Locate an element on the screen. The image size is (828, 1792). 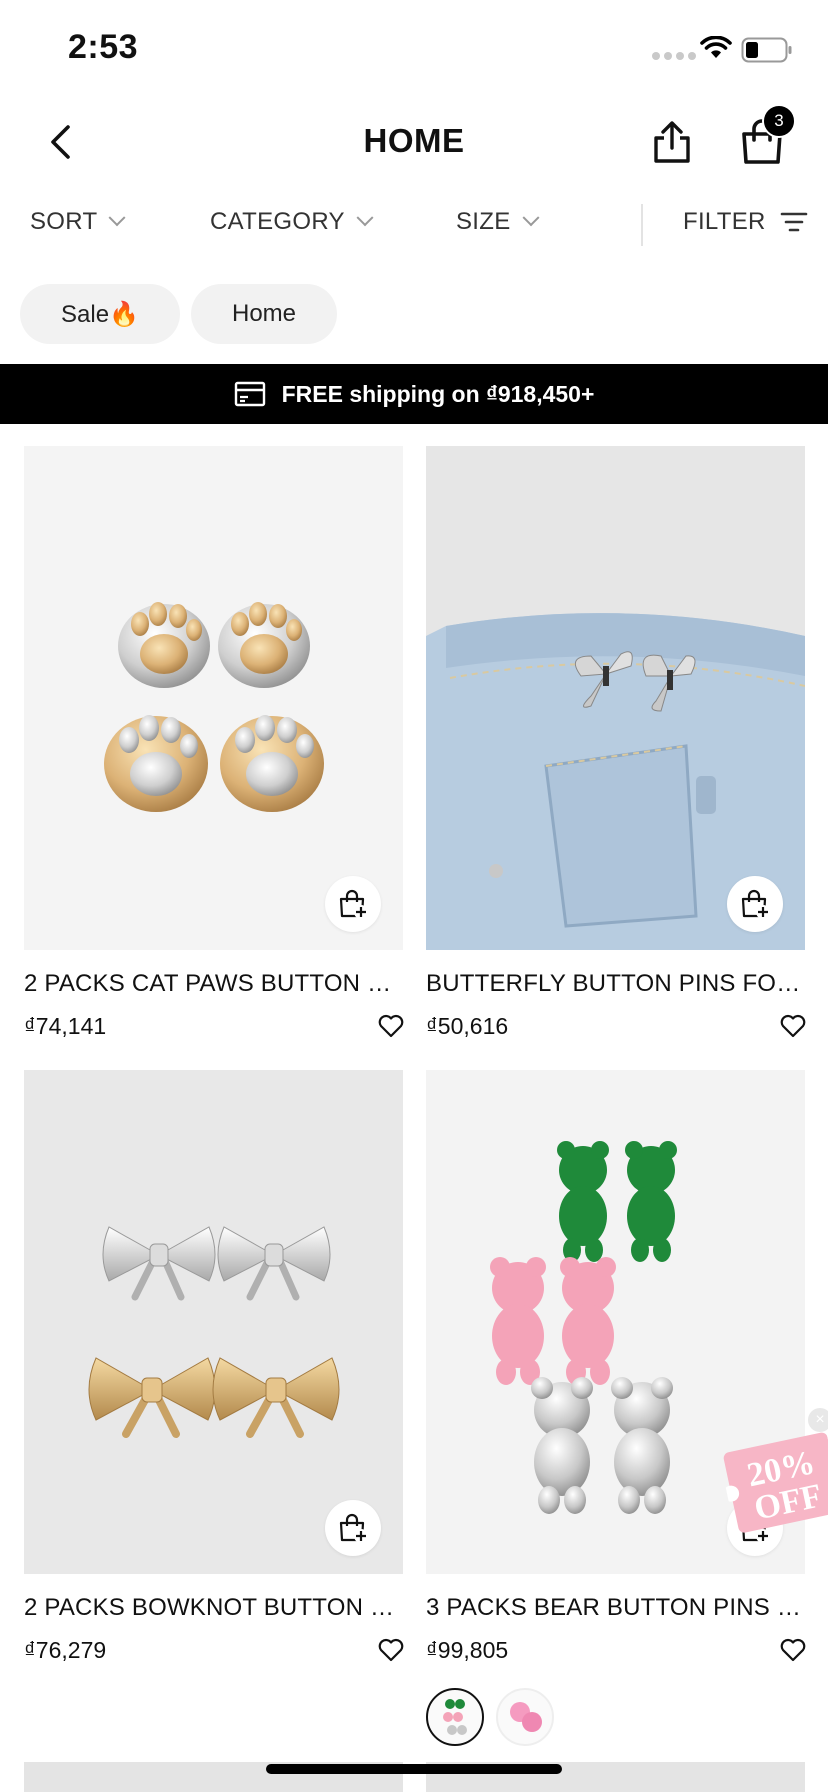
bowknot-pins-image is located at coordinates (214, 1332).